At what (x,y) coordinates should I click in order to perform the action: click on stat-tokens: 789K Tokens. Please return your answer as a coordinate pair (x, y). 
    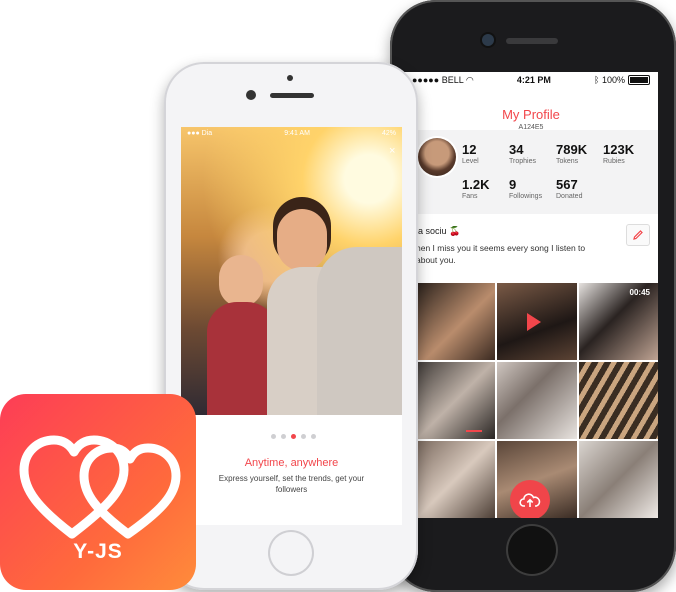
    Looking at the image, I should click on (571, 153).